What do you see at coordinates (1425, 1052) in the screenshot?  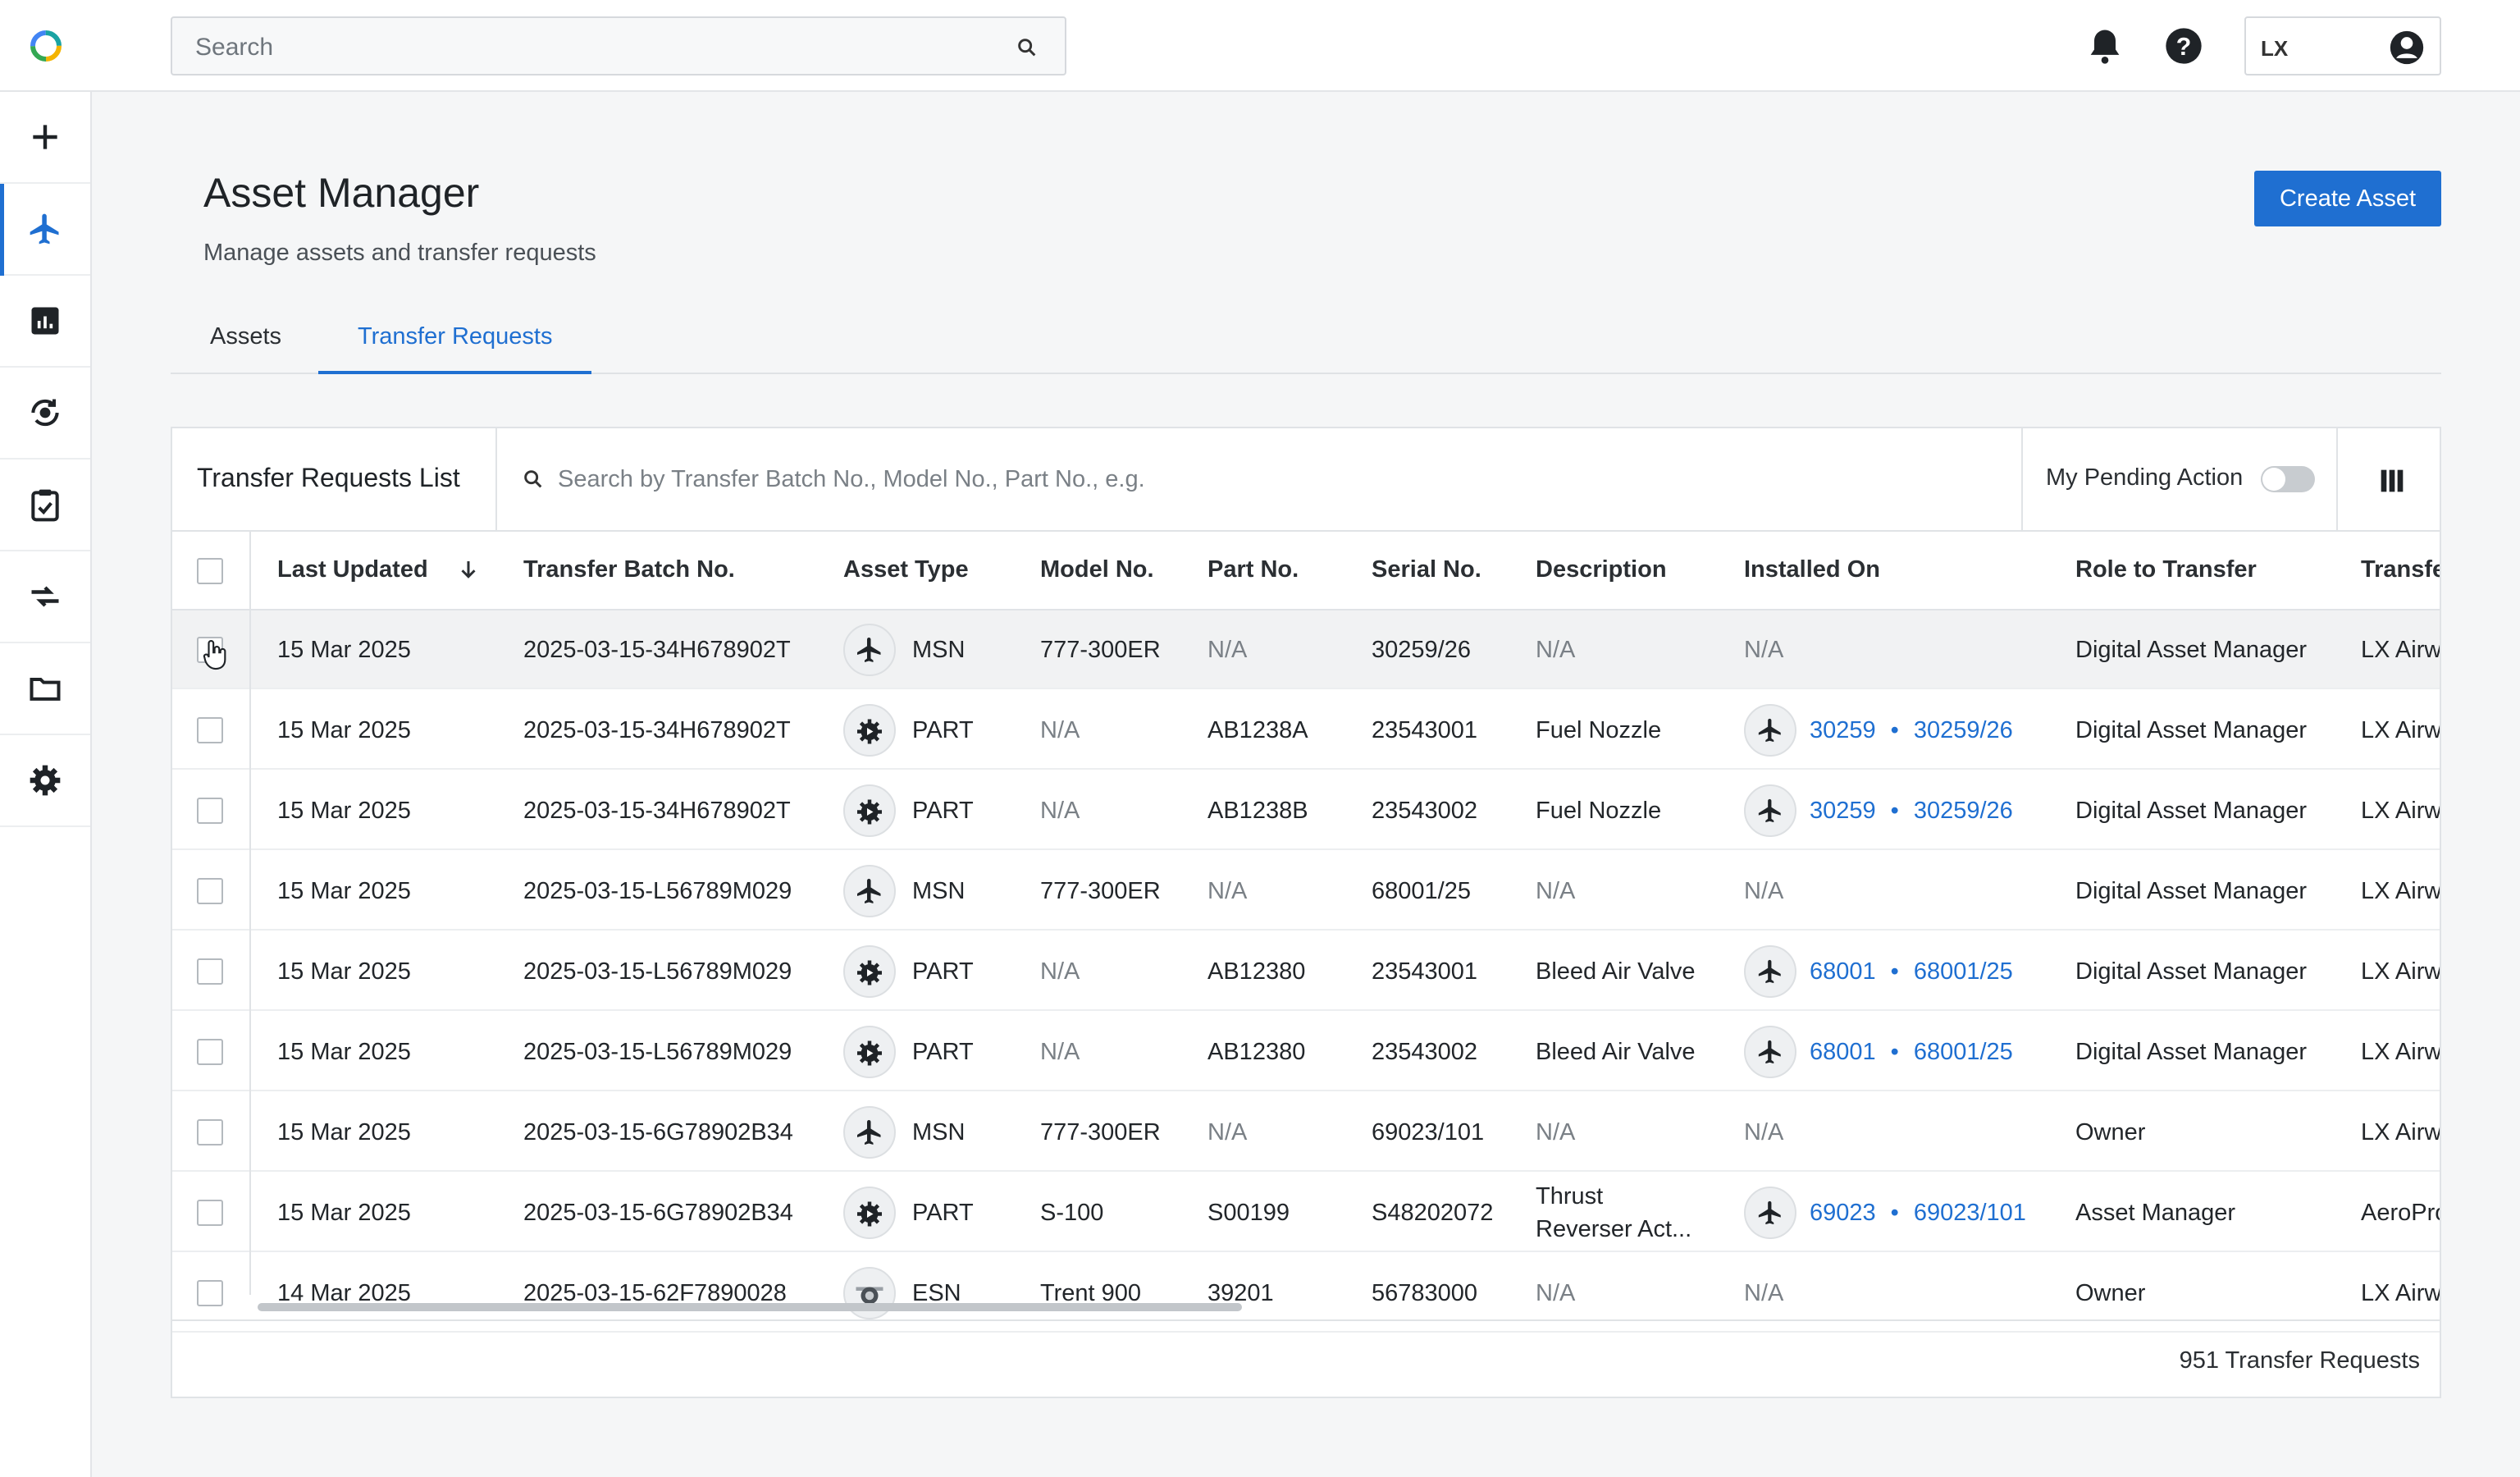 I see `serial-no-cell: 23543002` at bounding box center [1425, 1052].